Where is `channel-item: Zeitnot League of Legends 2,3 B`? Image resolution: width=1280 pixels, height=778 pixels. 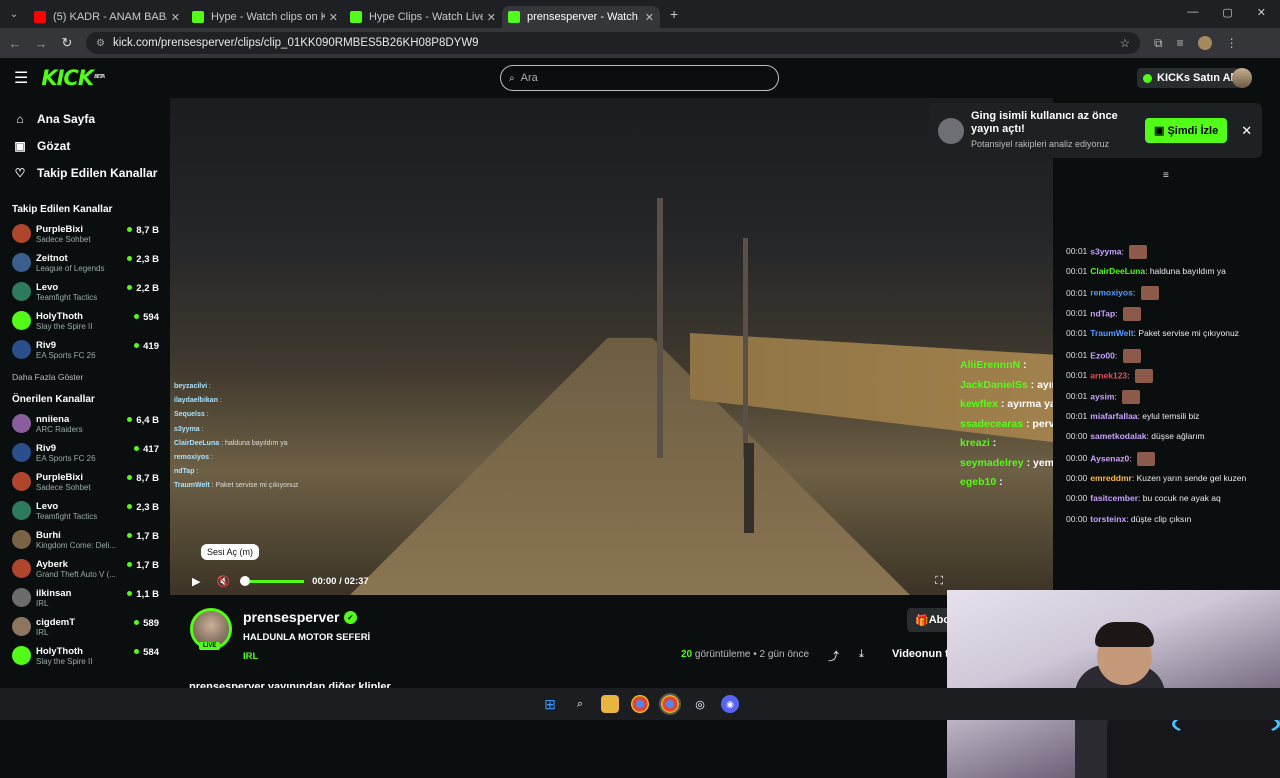
channel-item: Zeitnot League of Legends 2,3 B is located at coordinates (85, 262).